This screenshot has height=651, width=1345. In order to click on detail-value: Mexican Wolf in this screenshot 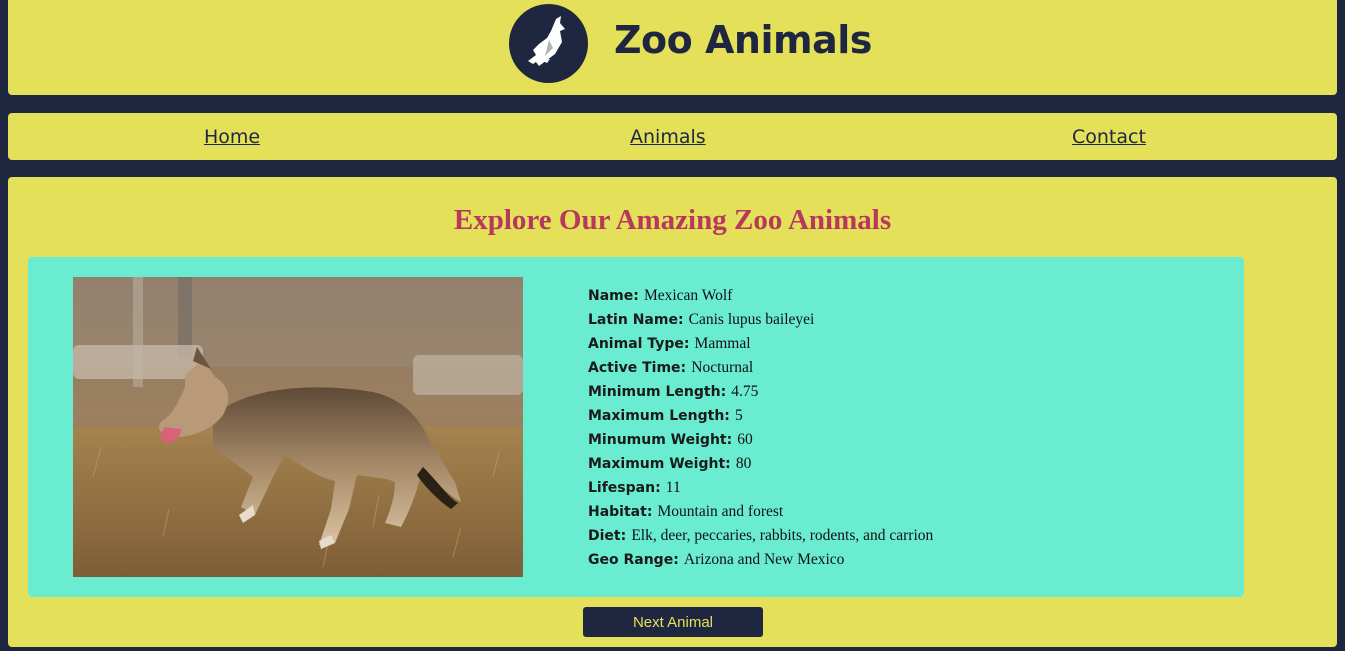, I will do `click(688, 295)`.